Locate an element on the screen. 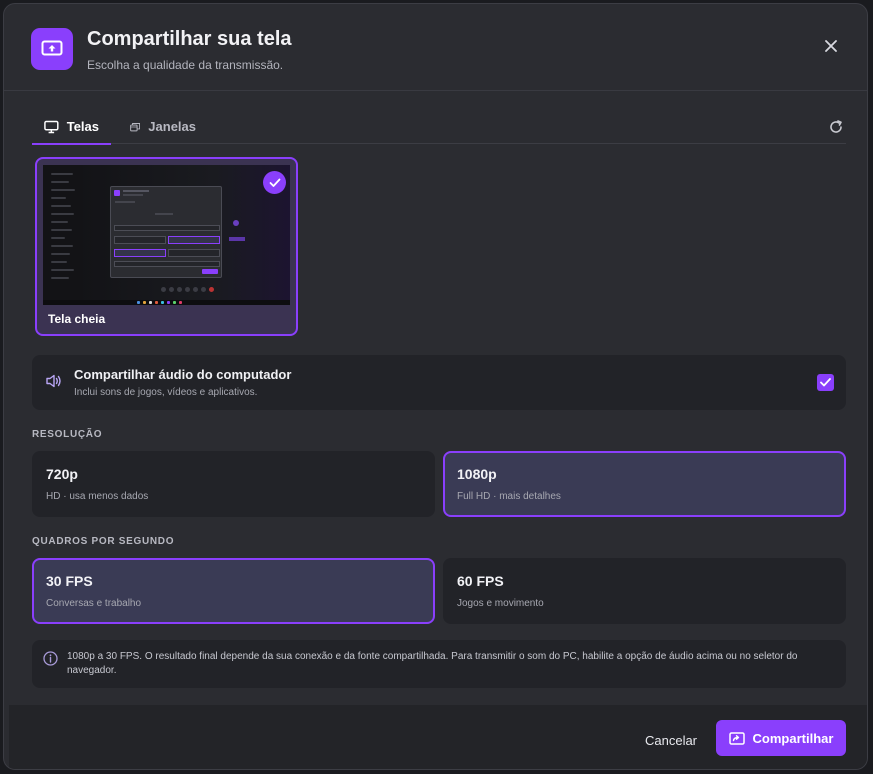 Image resolution: width=873 pixels, height=774 pixels. audio-checkbox is located at coordinates (825, 382).